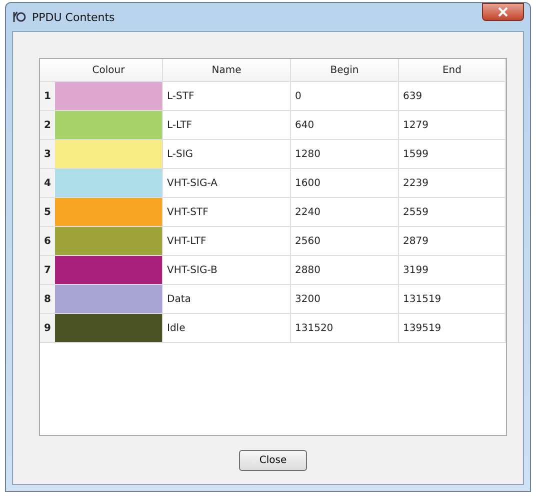  I want to click on row-number: 5, so click(47, 212).